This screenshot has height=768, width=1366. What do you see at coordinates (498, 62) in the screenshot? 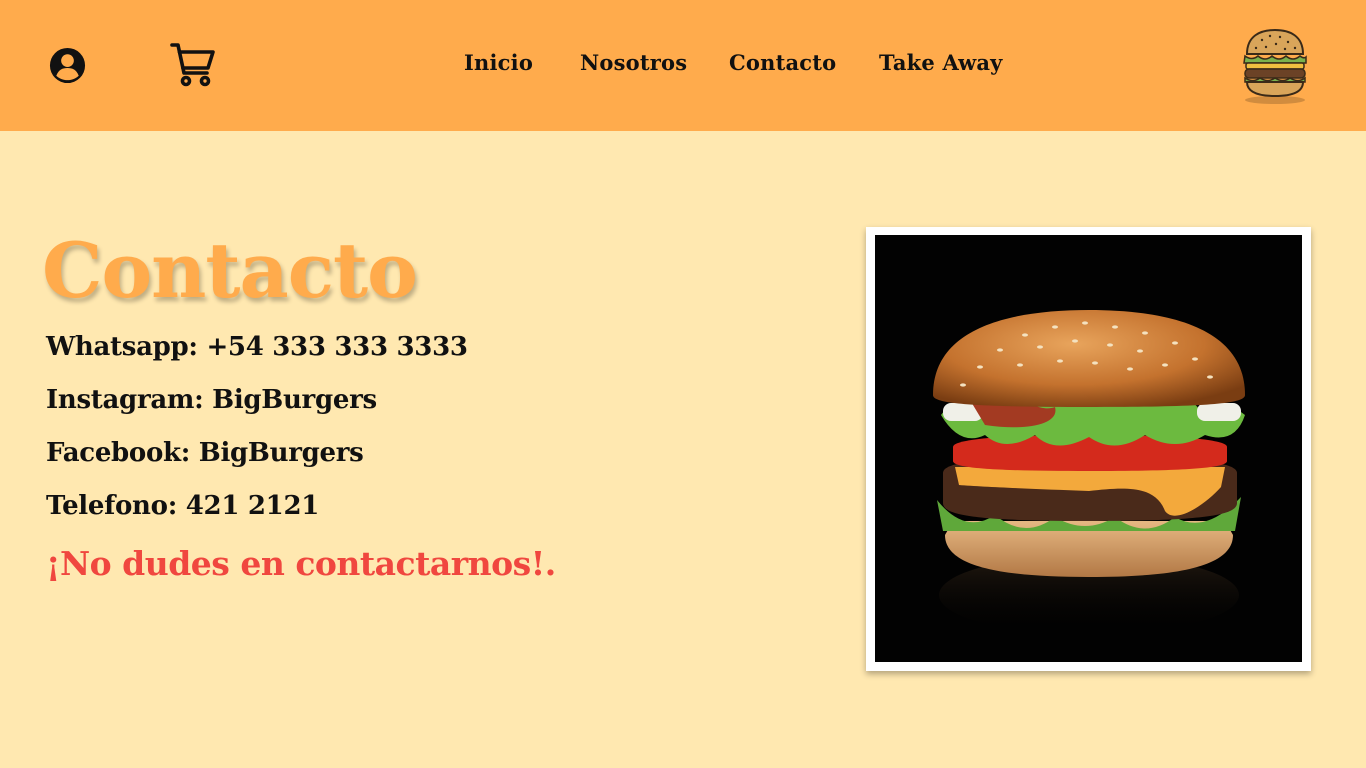
I see `nav-link-inicio: Inicio` at bounding box center [498, 62].